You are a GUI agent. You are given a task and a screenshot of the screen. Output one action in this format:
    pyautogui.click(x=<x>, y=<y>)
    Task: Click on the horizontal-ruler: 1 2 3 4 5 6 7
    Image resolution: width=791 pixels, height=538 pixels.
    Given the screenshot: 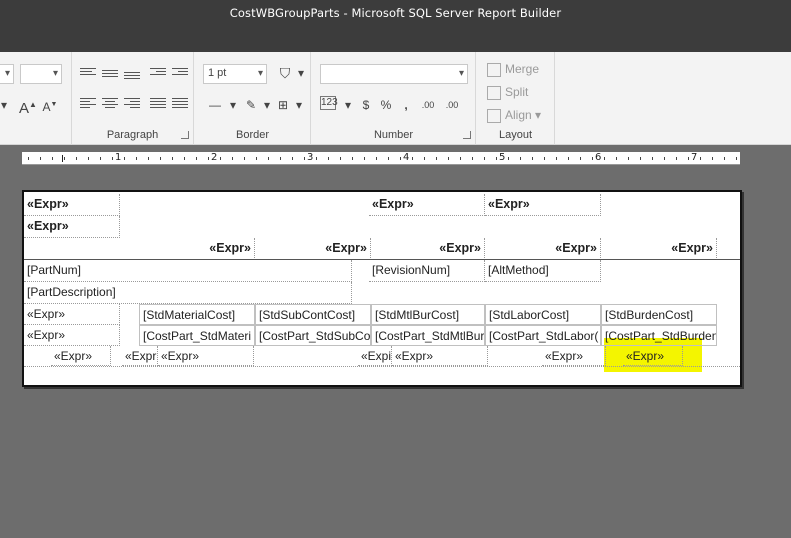 What is the action you would take?
    pyautogui.click(x=381, y=158)
    